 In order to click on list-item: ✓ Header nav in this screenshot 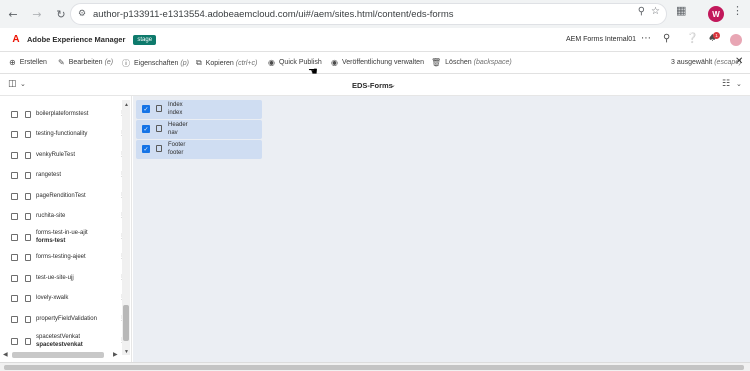, I will do `click(199, 129)`.